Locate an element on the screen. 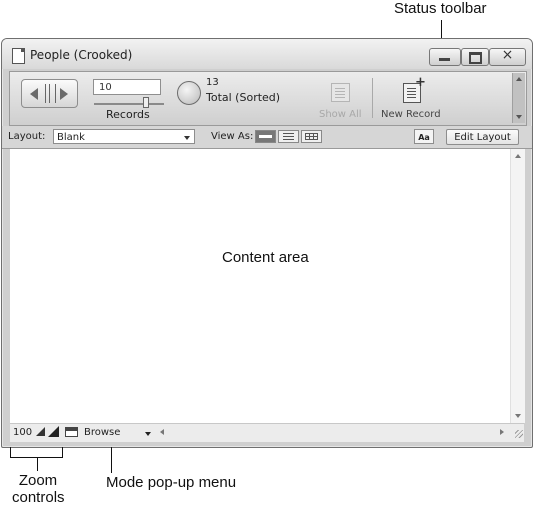  view-as-table-button is located at coordinates (311, 136).